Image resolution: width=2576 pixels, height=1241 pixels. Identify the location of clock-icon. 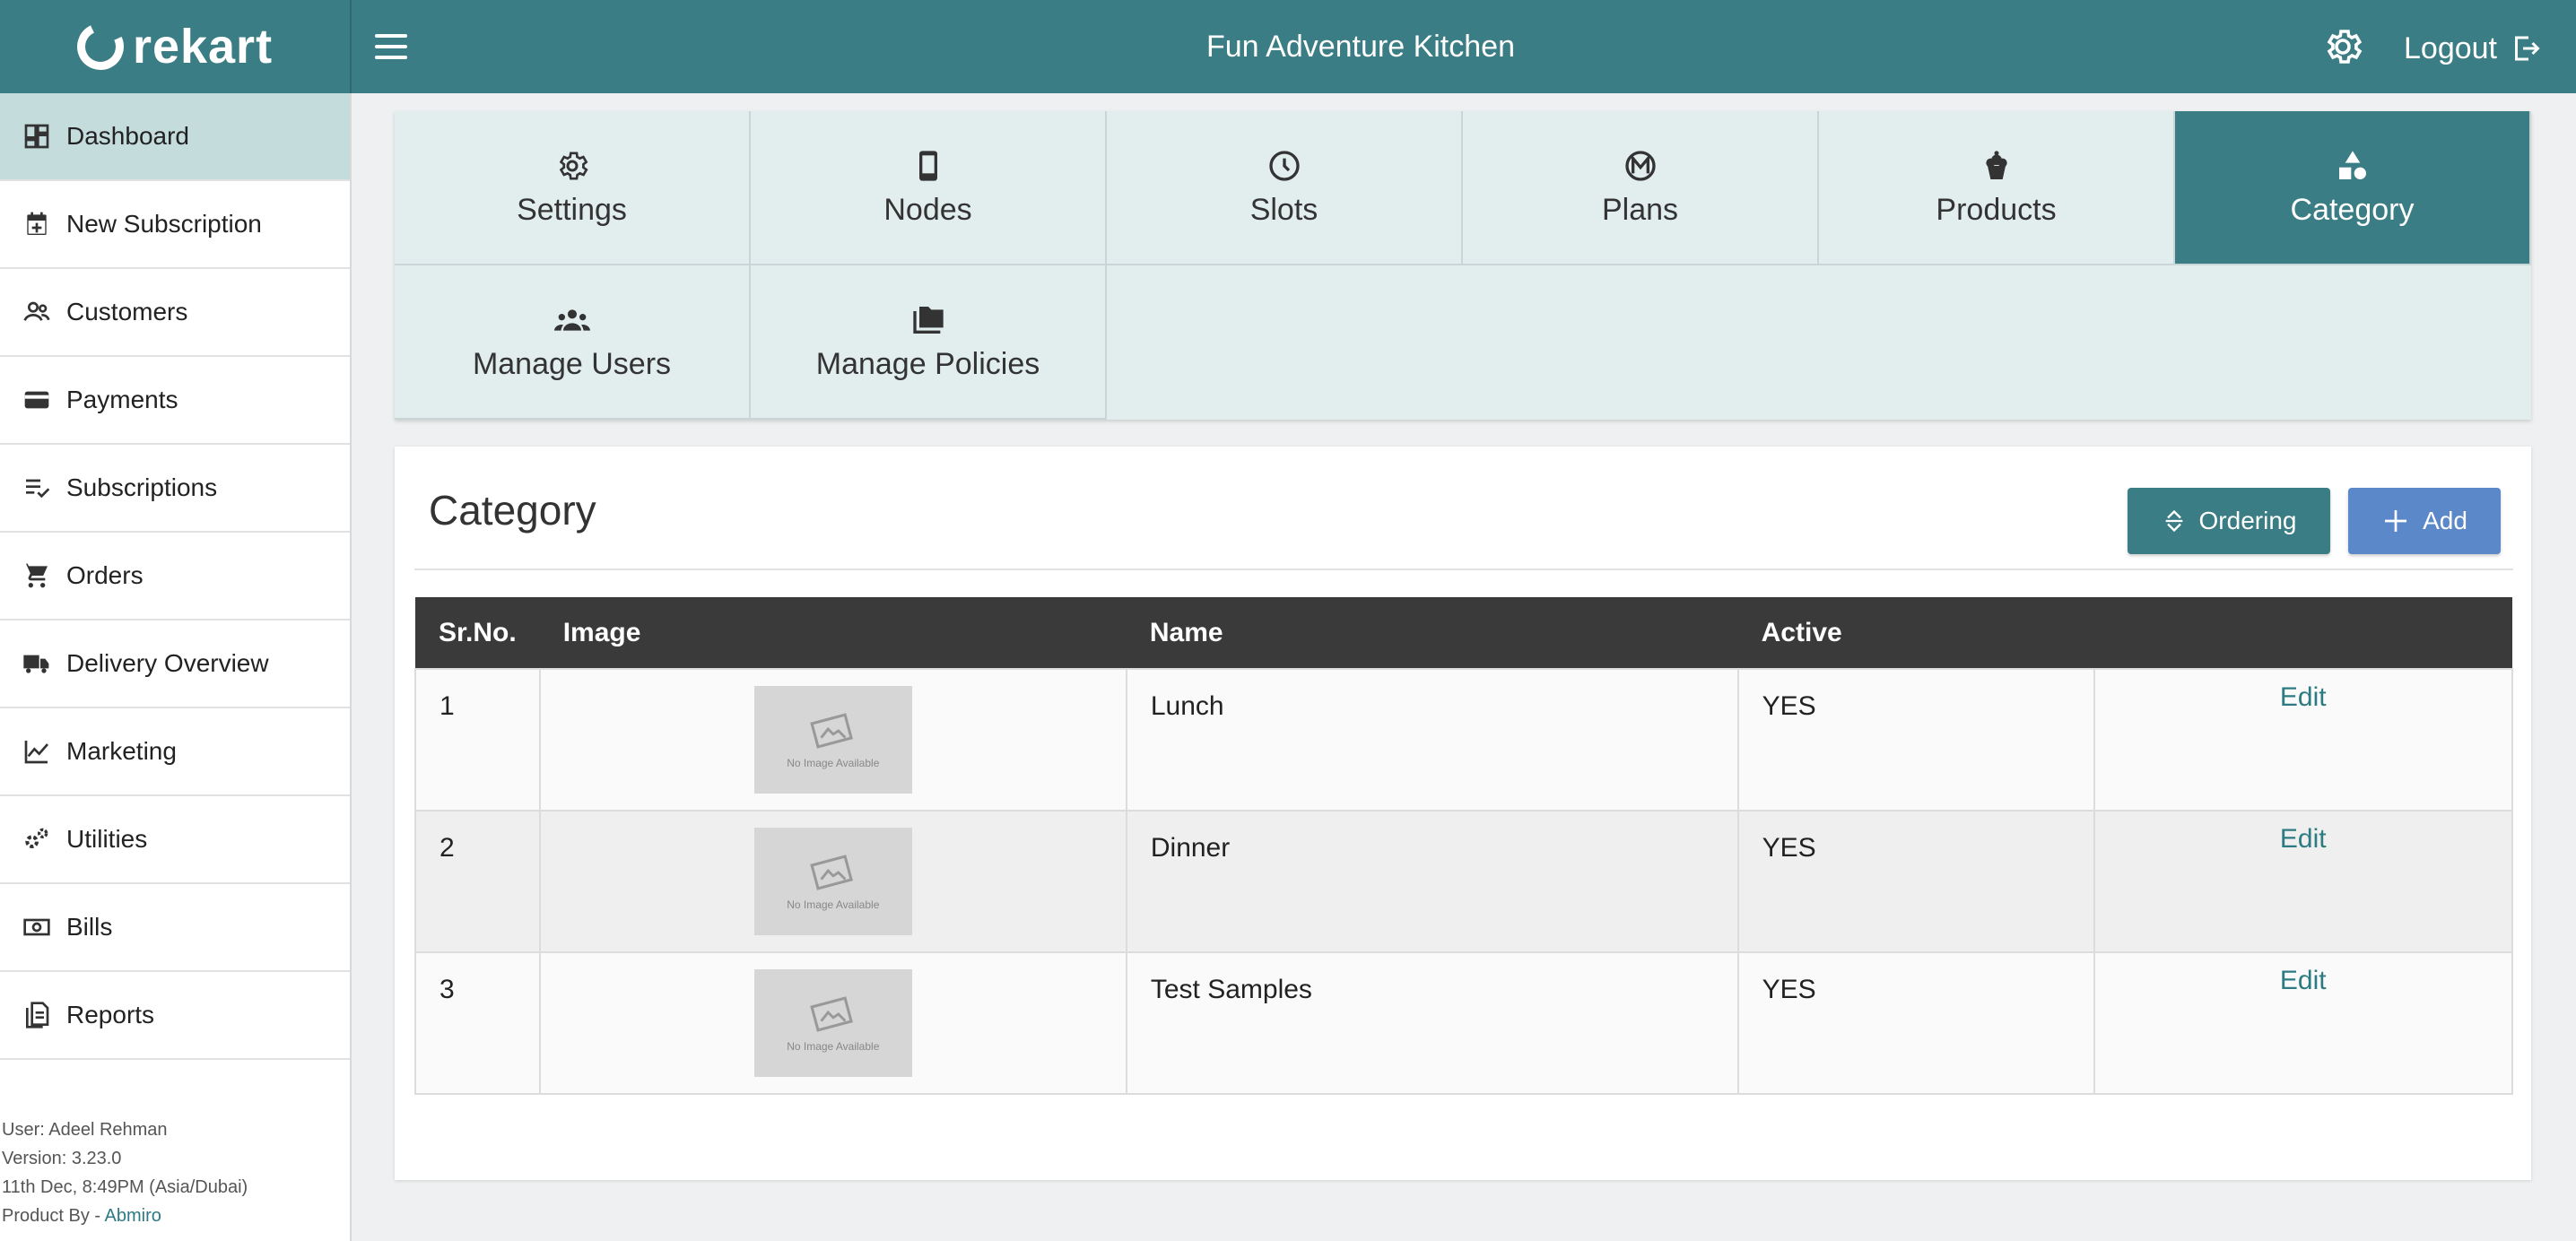
(1284, 165).